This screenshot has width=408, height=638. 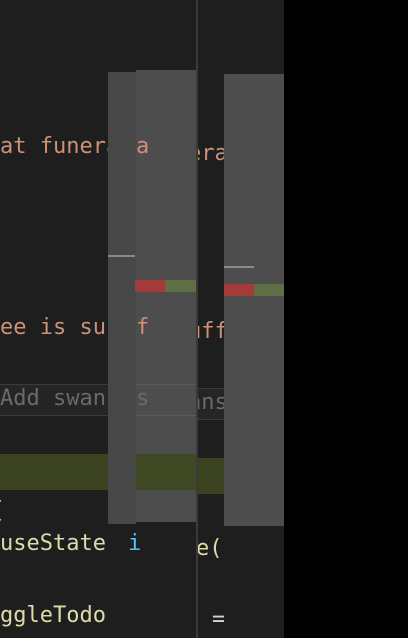 I want to click on right-code-line-string-1: era, so click(x=211, y=154).